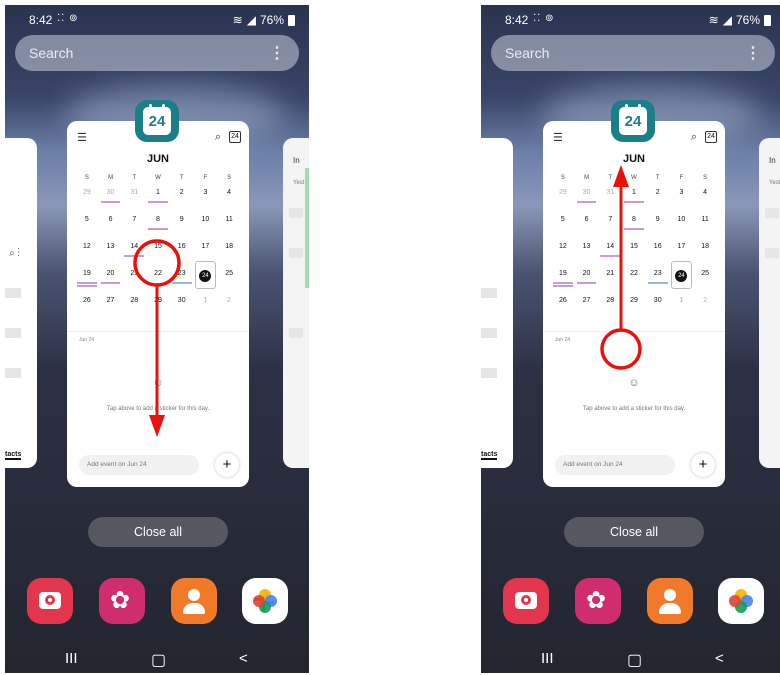 The height and width of the screenshot is (675, 780). I want to click on close-all-button: Close all, so click(158, 532).